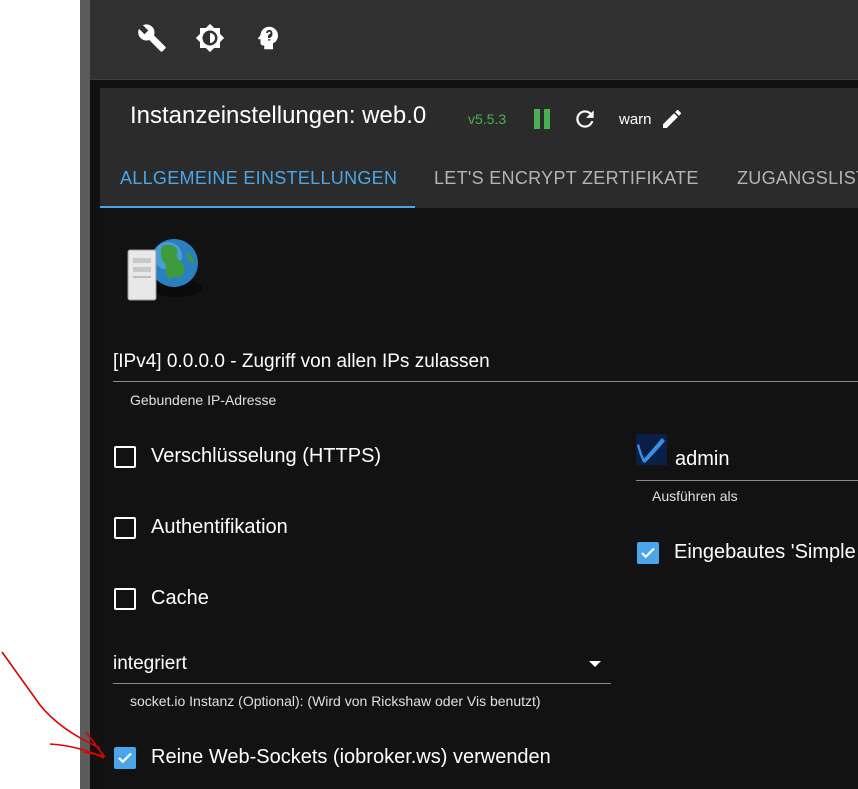 This screenshot has width=858, height=789. What do you see at coordinates (595, 664) in the screenshot?
I see `dropdown-arrow-icon` at bounding box center [595, 664].